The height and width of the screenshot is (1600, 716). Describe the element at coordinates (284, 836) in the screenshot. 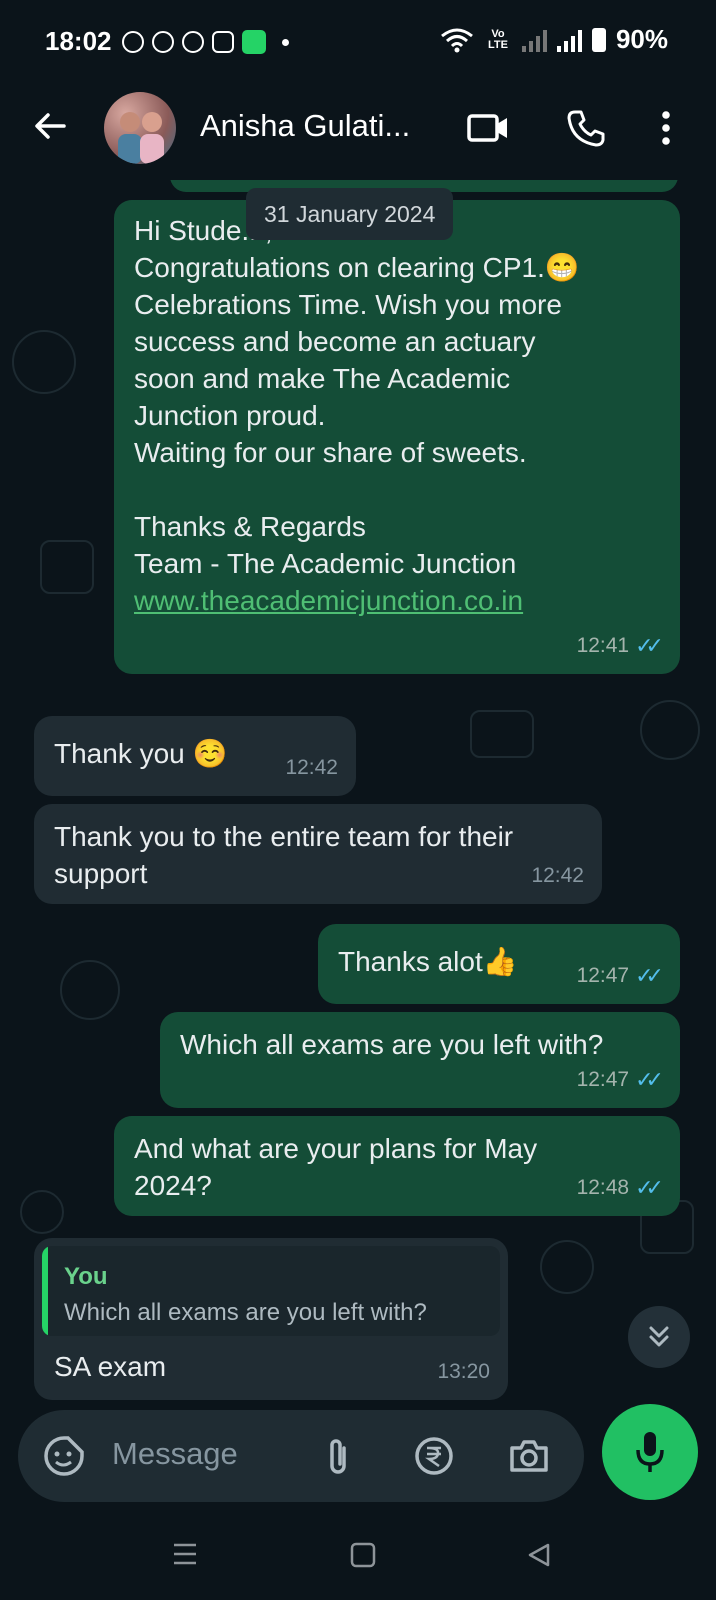

I see `message-line: Thank you to the entire team for their` at that location.